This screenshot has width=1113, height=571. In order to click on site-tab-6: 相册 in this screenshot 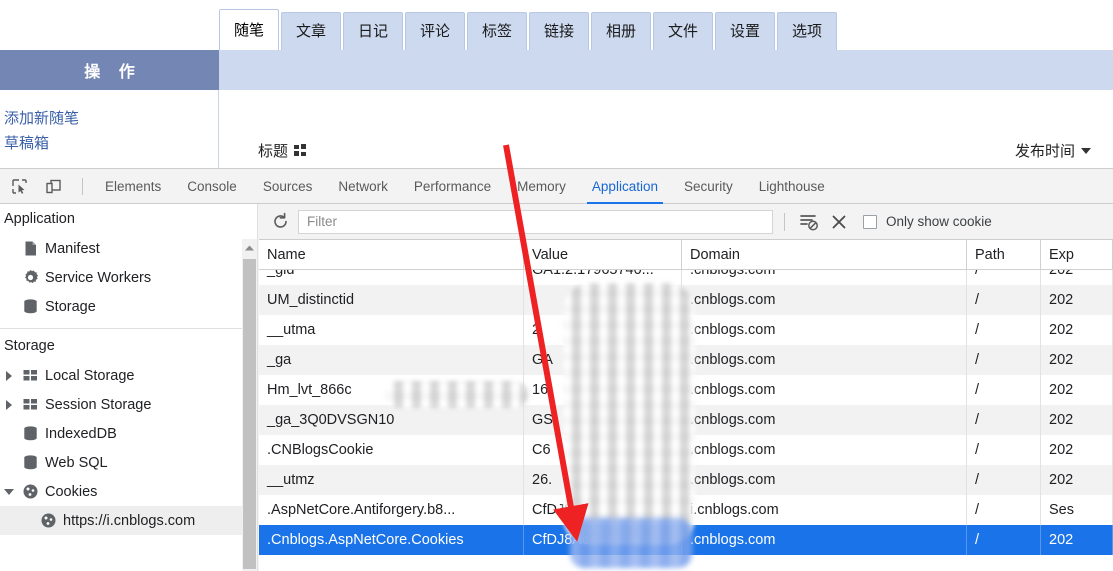, I will do `click(621, 31)`.